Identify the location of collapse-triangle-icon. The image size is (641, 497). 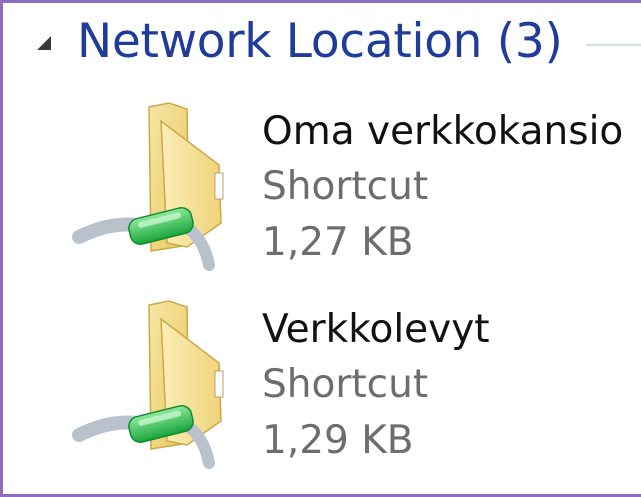
(44, 43).